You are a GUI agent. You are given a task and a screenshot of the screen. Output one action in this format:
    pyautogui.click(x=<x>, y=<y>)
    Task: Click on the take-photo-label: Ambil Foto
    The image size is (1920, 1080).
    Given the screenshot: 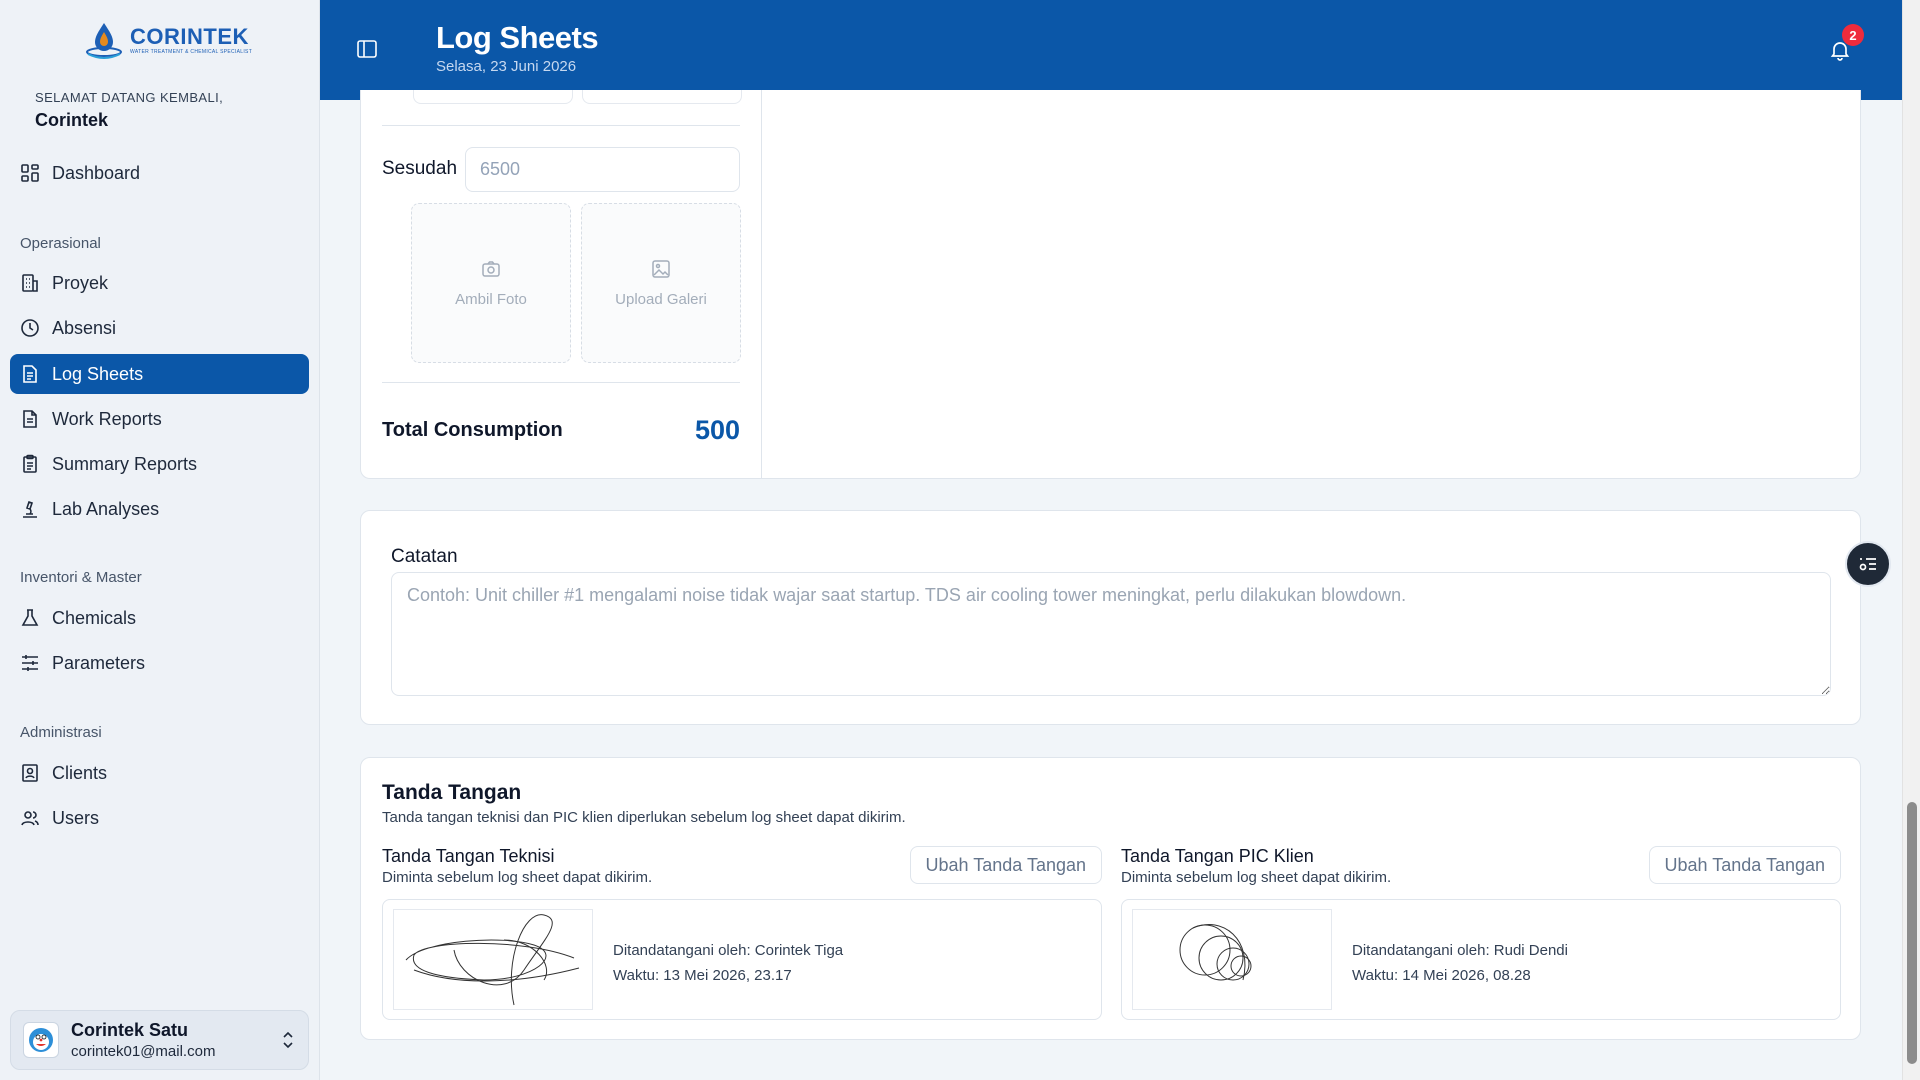 What is the action you would take?
    pyautogui.click(x=491, y=299)
    